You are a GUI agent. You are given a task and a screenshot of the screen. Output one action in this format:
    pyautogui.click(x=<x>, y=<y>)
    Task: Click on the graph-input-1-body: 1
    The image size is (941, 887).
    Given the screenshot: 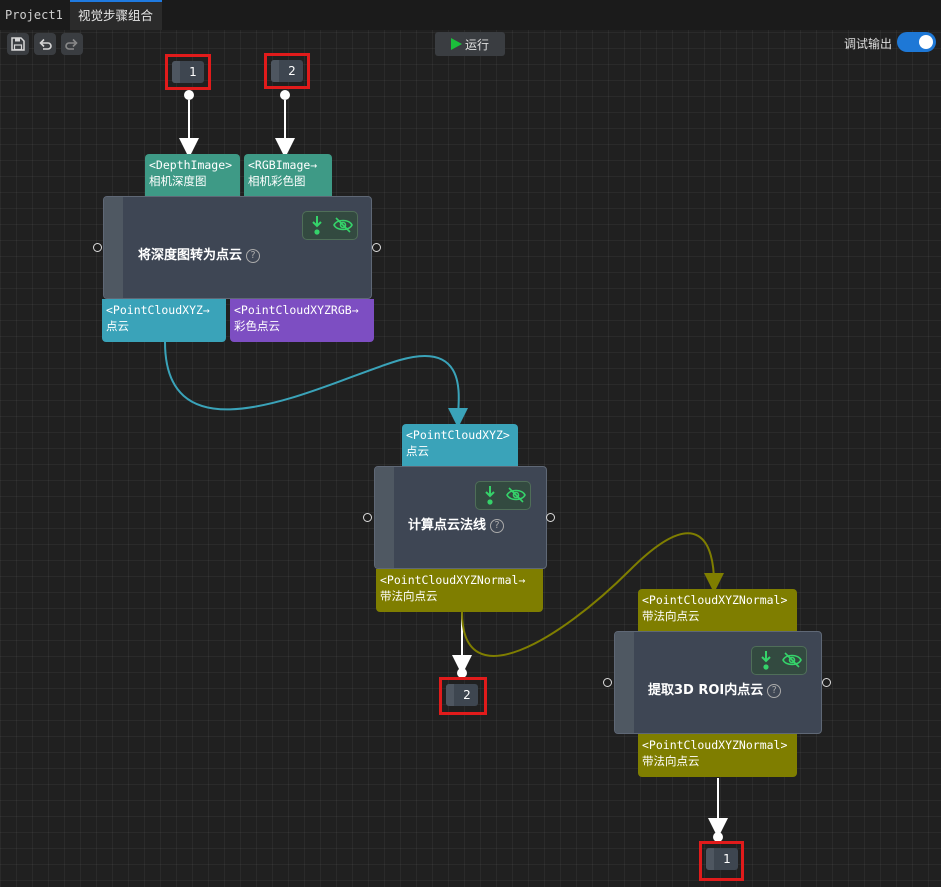 What is the action you would take?
    pyautogui.click(x=188, y=72)
    